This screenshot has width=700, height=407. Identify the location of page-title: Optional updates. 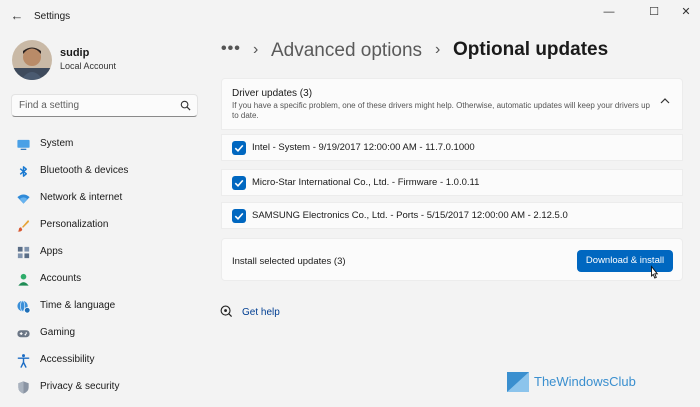
(531, 49).